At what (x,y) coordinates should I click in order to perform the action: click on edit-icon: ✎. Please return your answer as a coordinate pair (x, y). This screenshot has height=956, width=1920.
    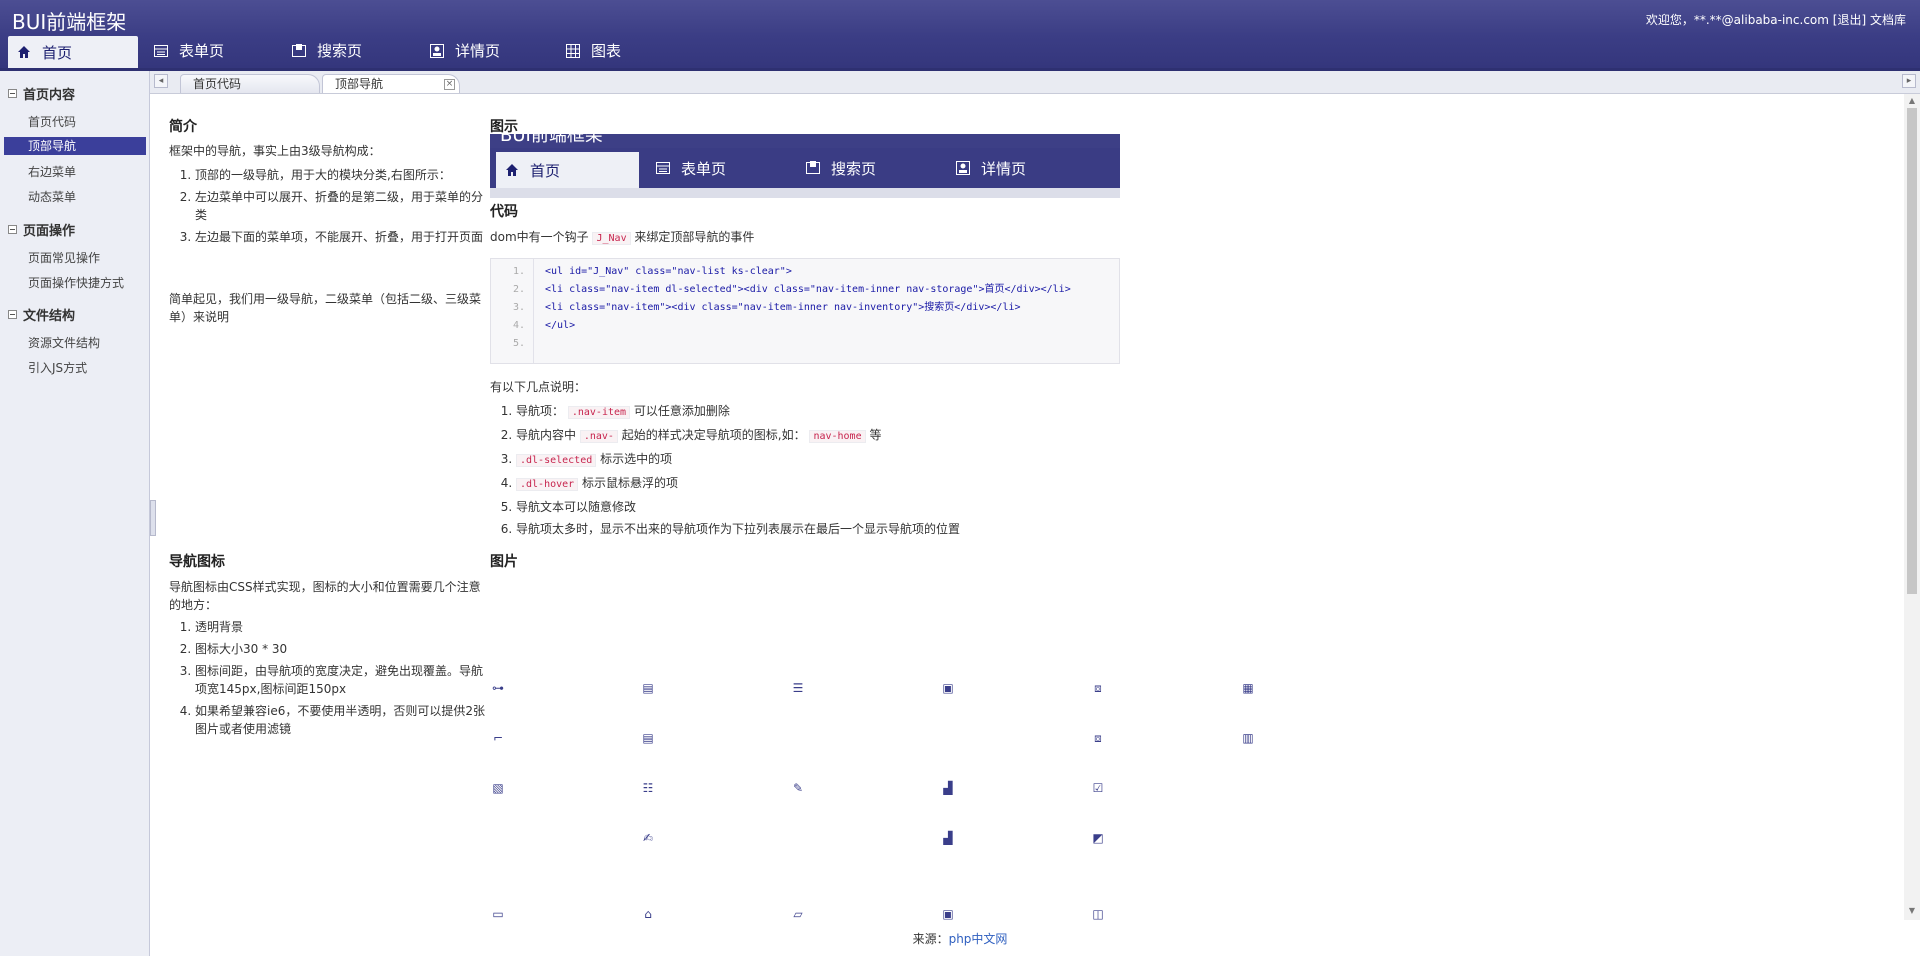
    Looking at the image, I should click on (798, 788).